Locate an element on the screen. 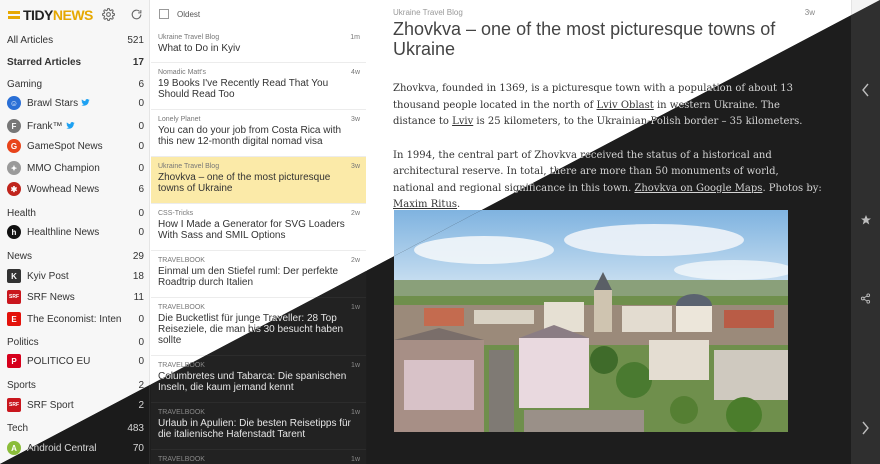  app-logo: TIDYNEWS is located at coordinates (50, 15).